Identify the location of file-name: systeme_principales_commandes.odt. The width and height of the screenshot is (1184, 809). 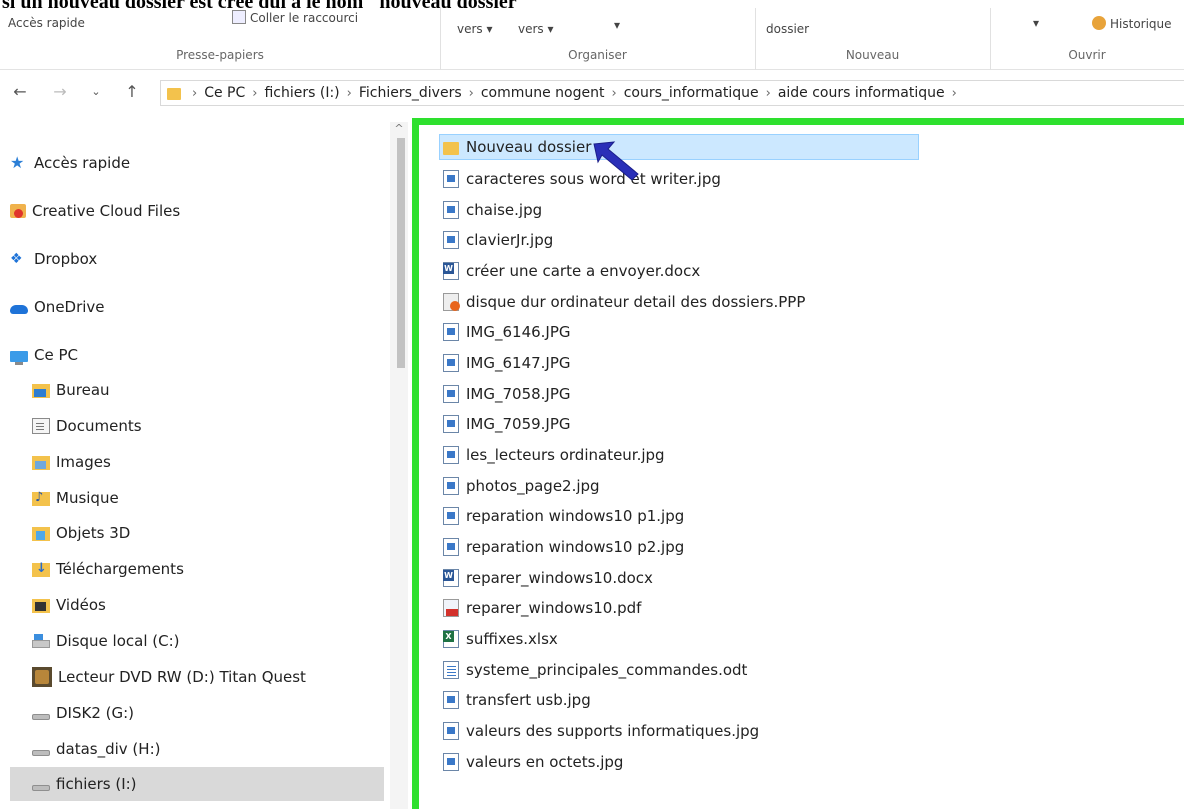
(607, 670).